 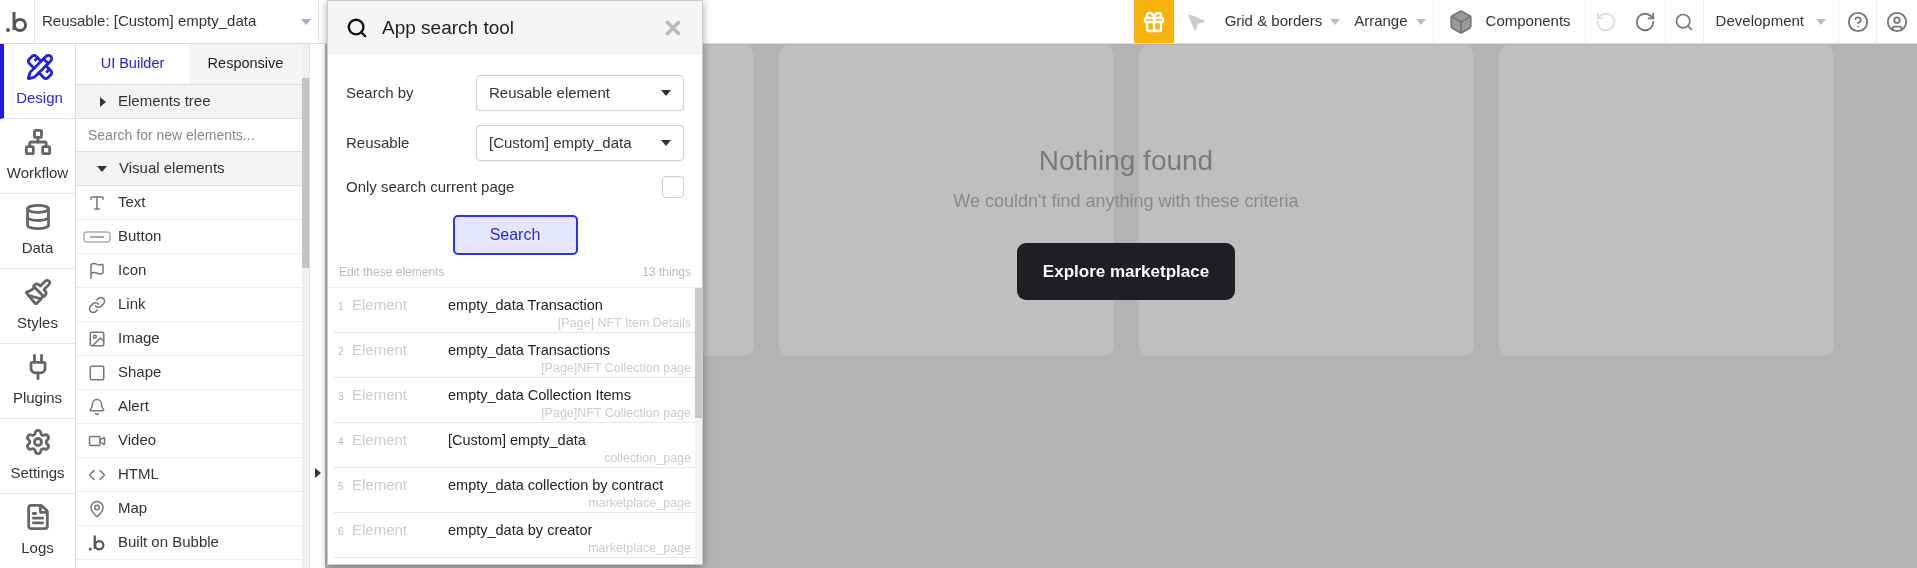 I want to click on sidebar-item: Settings, so click(x=37, y=456).